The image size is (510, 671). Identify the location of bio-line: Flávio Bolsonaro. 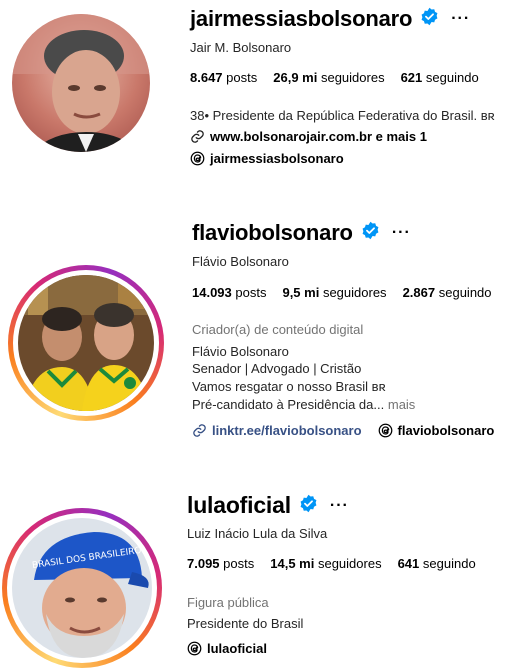
(240, 351).